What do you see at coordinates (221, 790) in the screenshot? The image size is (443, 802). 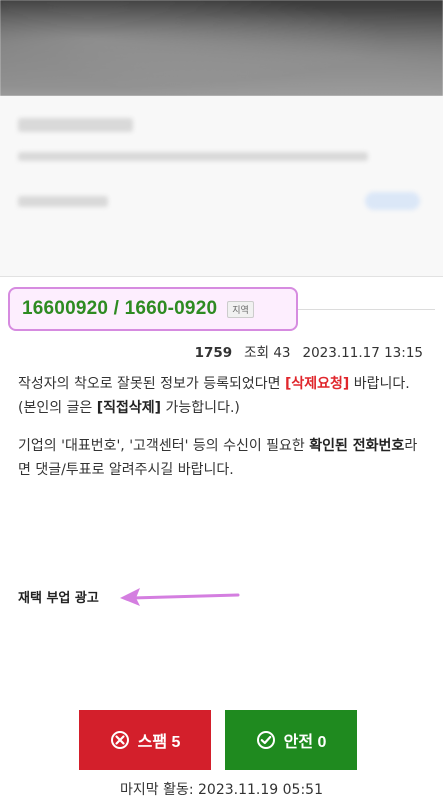 I see `last-activity: 마지막 활동: 2023.11.19 05:51` at bounding box center [221, 790].